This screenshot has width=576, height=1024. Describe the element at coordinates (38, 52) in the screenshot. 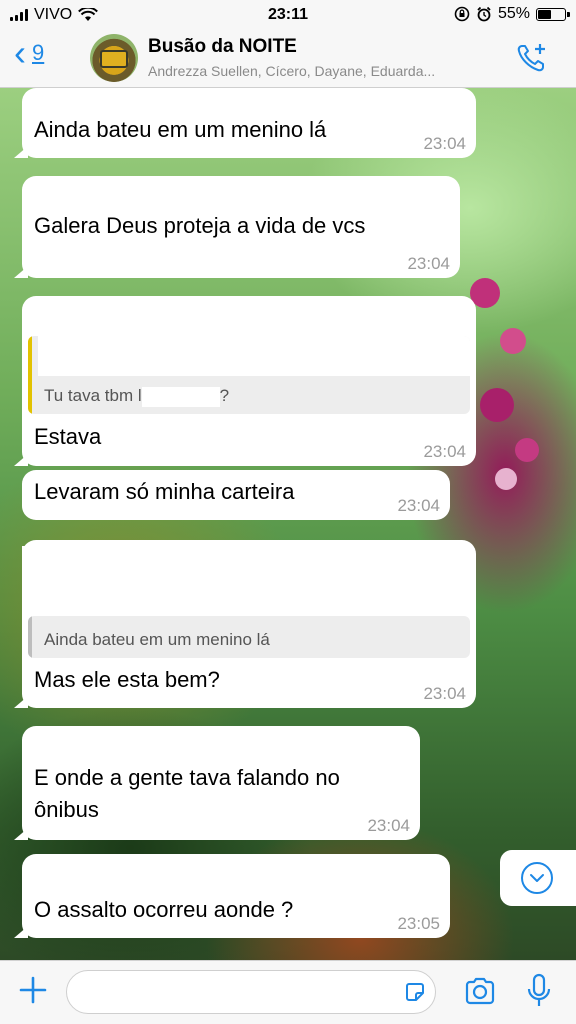

I see `unread-count: 9` at that location.